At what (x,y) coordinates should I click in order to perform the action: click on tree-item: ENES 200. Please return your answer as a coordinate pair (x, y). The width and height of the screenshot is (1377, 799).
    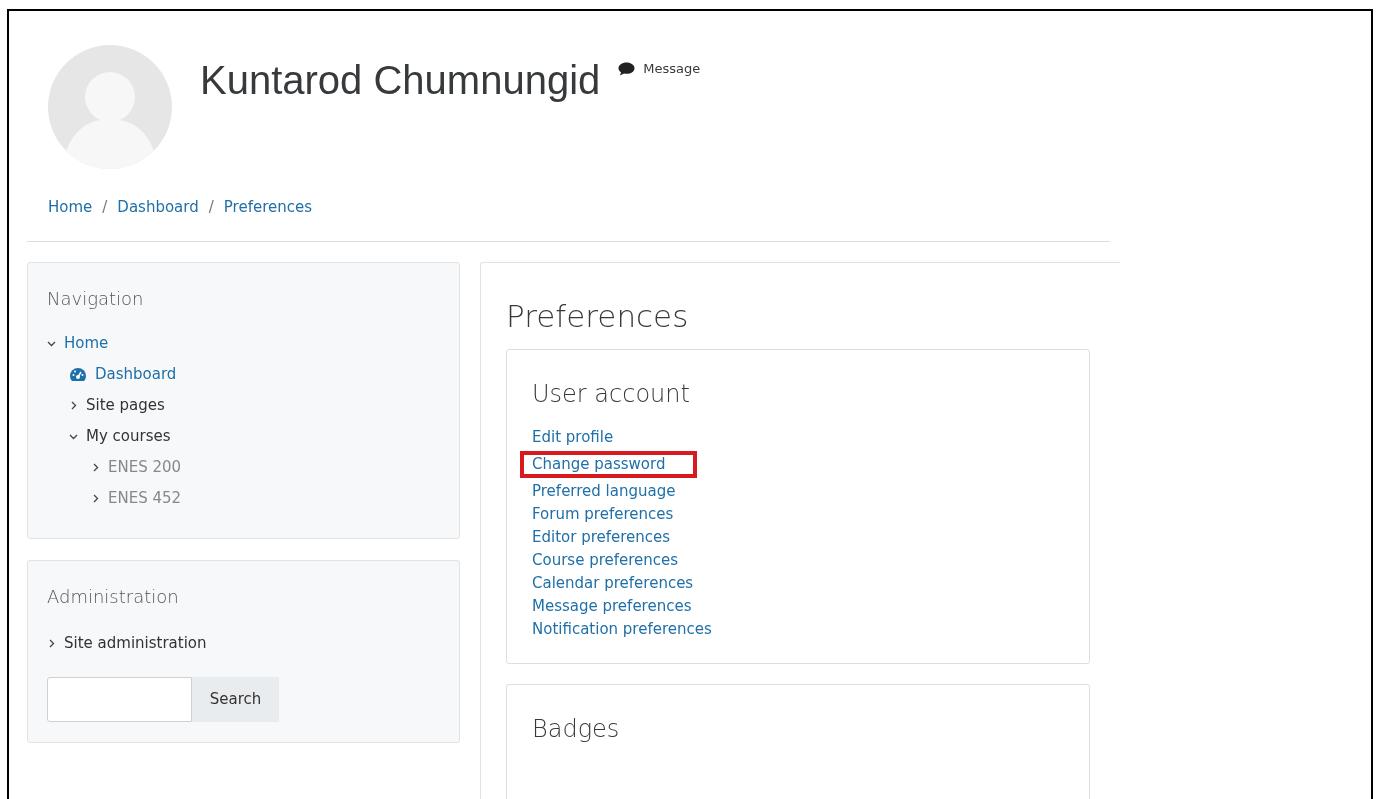
    Looking at the image, I should click on (145, 467).